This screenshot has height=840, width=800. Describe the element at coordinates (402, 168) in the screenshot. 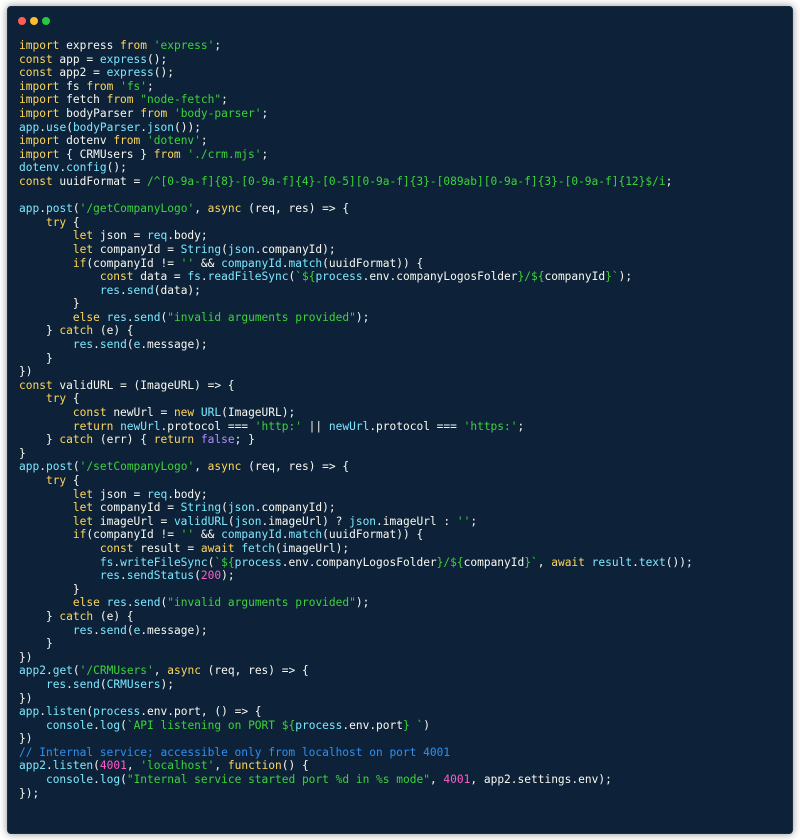

I see `code-line: dotenv.config();` at that location.